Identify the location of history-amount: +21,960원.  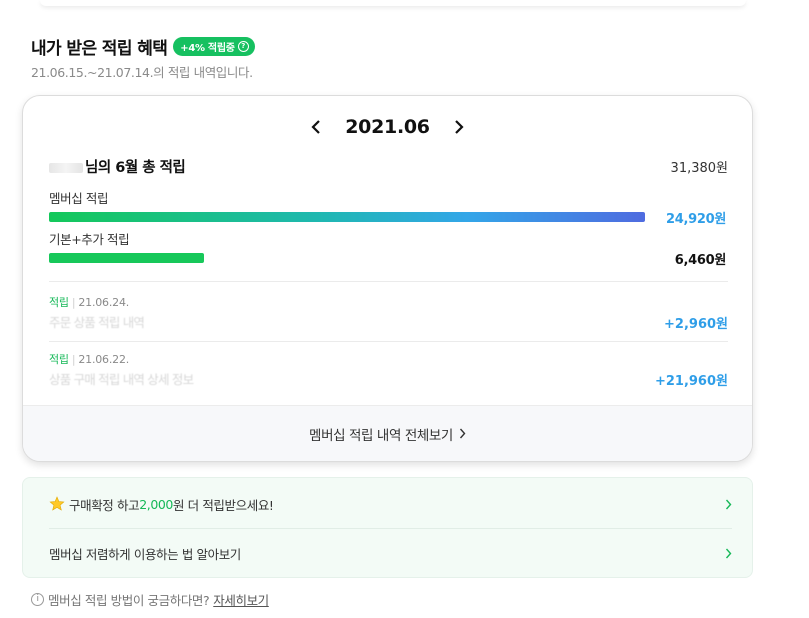
(691, 381).